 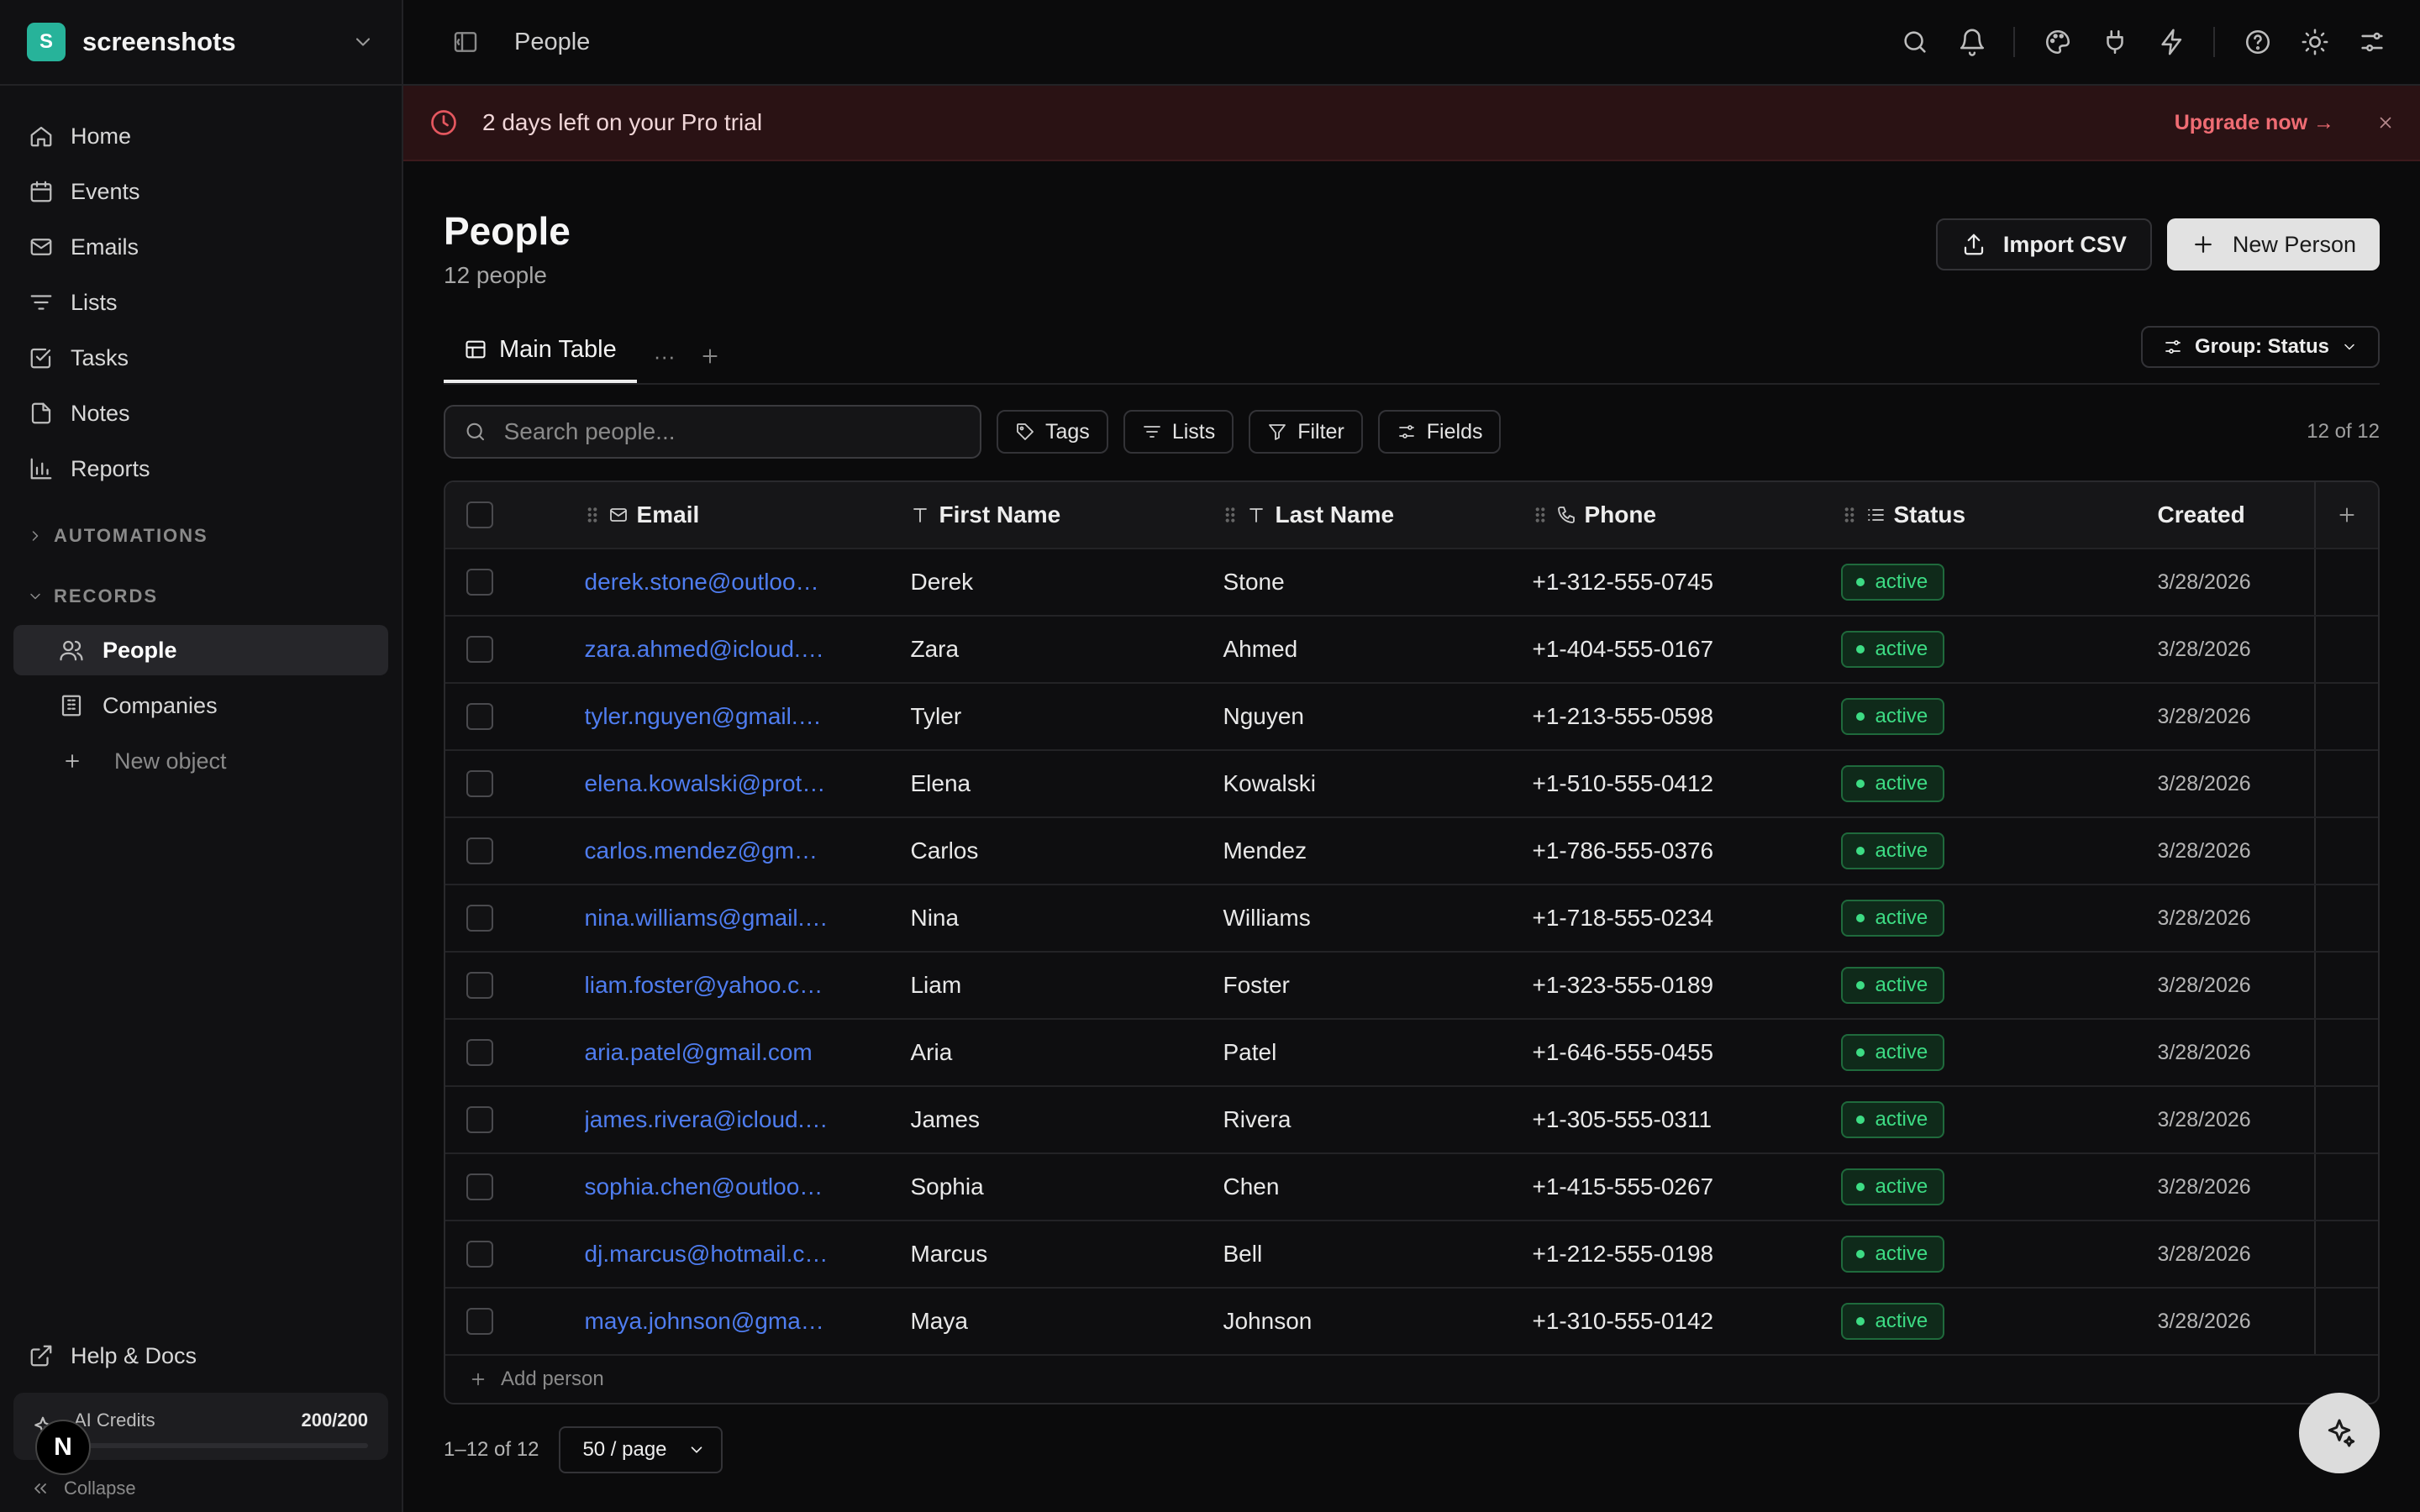 I want to click on section-automations: AUTOMATIONS, so click(x=201, y=536).